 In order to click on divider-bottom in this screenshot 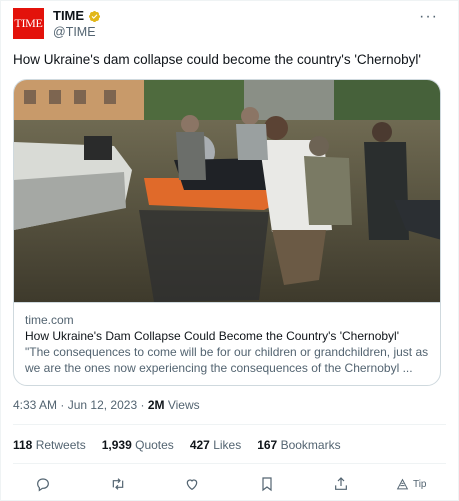, I will do `click(229, 463)`.